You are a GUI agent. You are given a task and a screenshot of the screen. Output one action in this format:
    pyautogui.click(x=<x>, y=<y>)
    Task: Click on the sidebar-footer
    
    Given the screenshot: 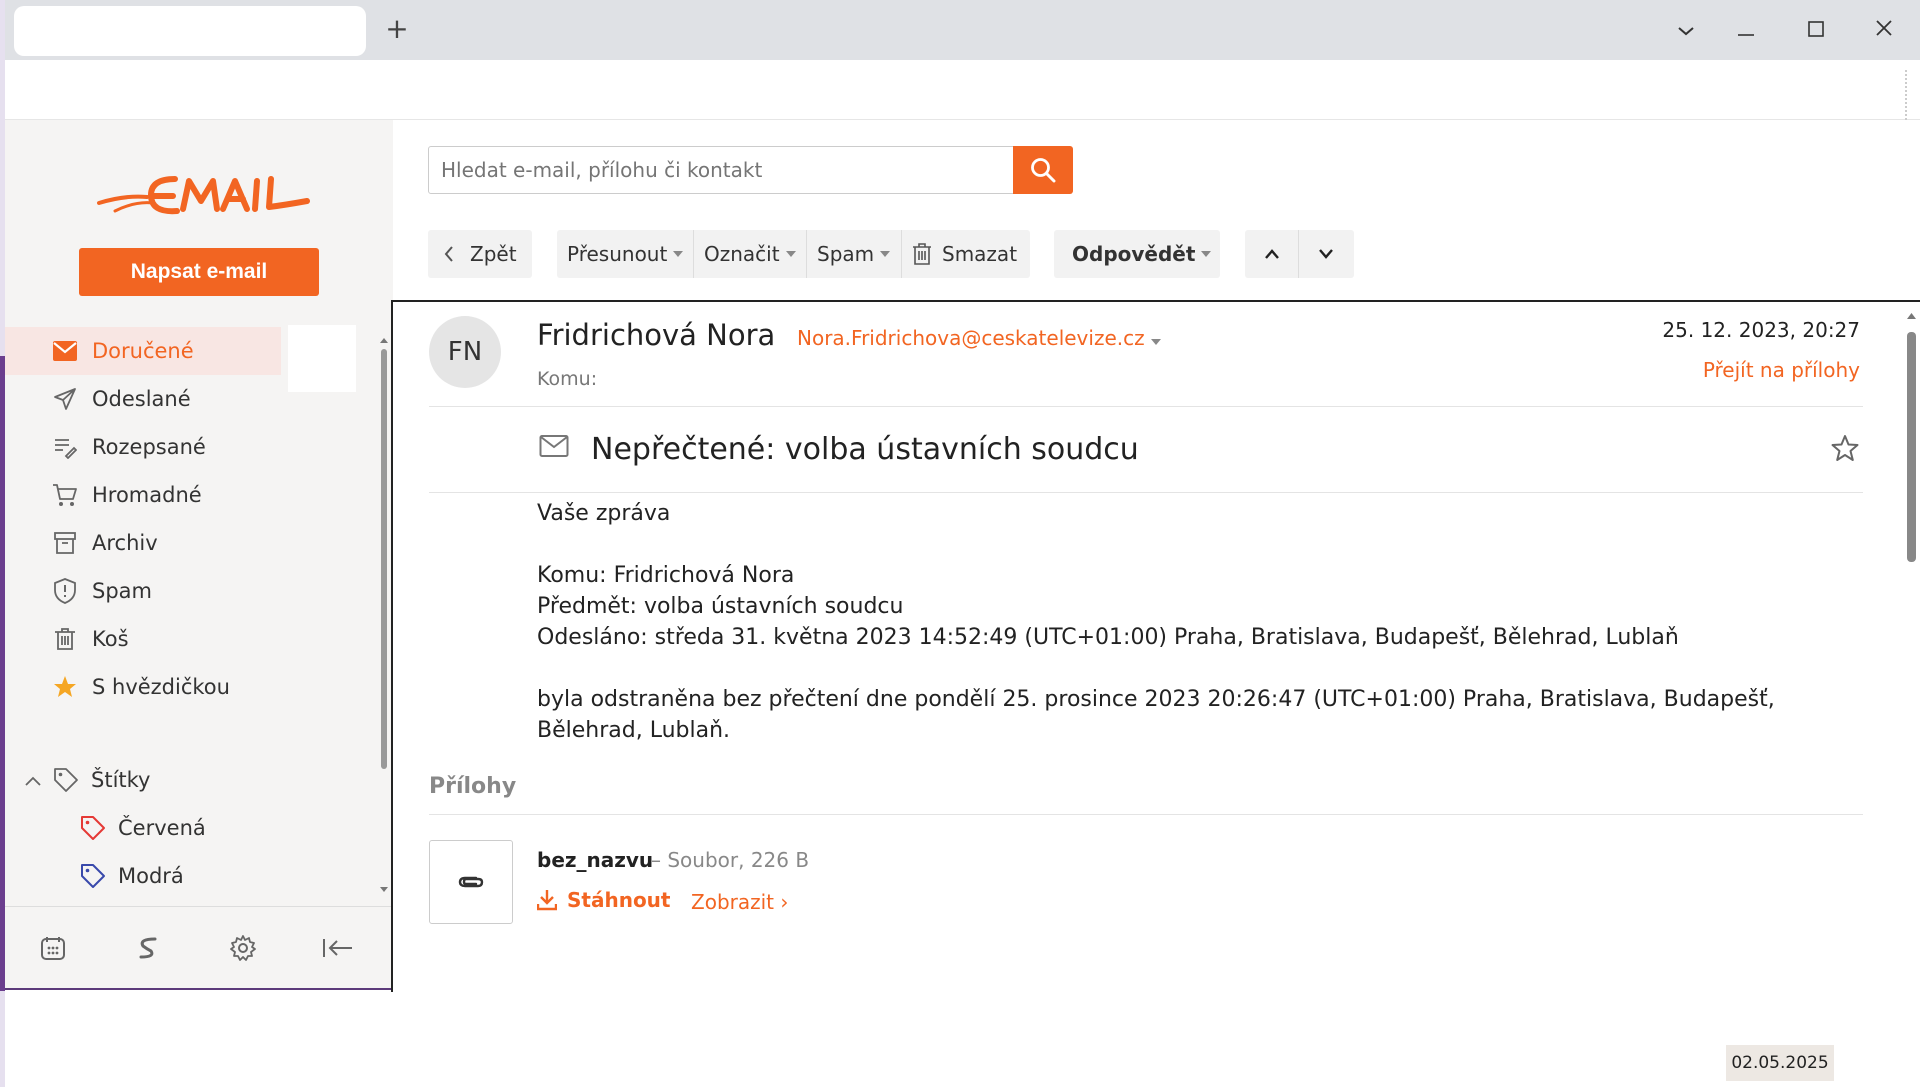 What is the action you would take?
    pyautogui.click(x=199, y=947)
    